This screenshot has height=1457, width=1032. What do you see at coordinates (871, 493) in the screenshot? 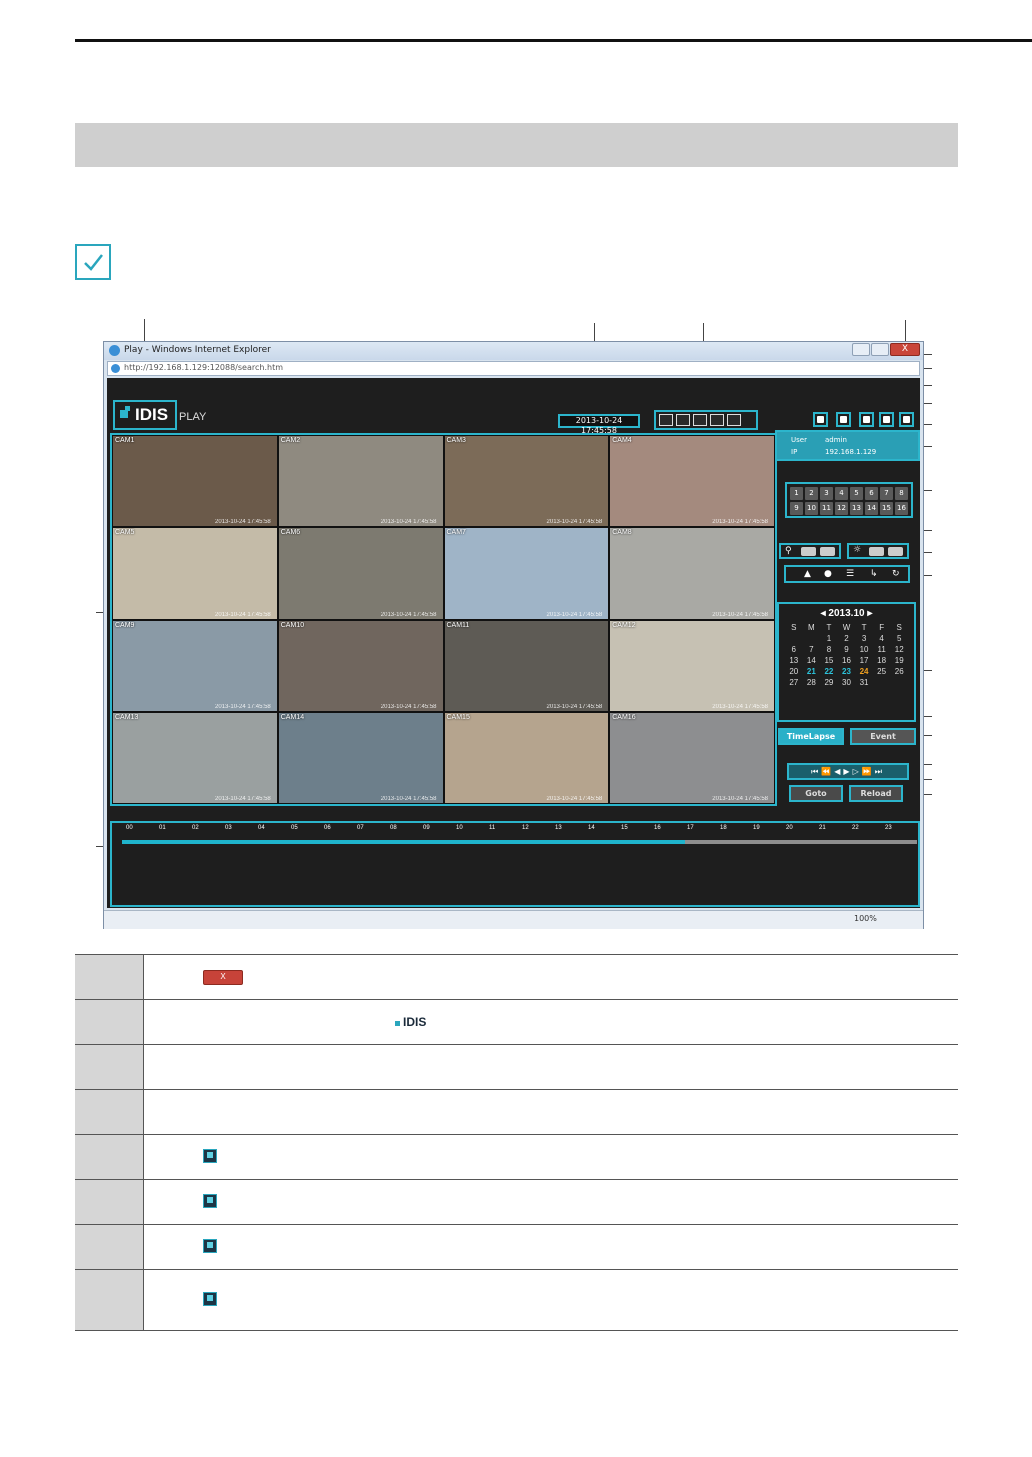
I see `channel-button: 6` at bounding box center [871, 493].